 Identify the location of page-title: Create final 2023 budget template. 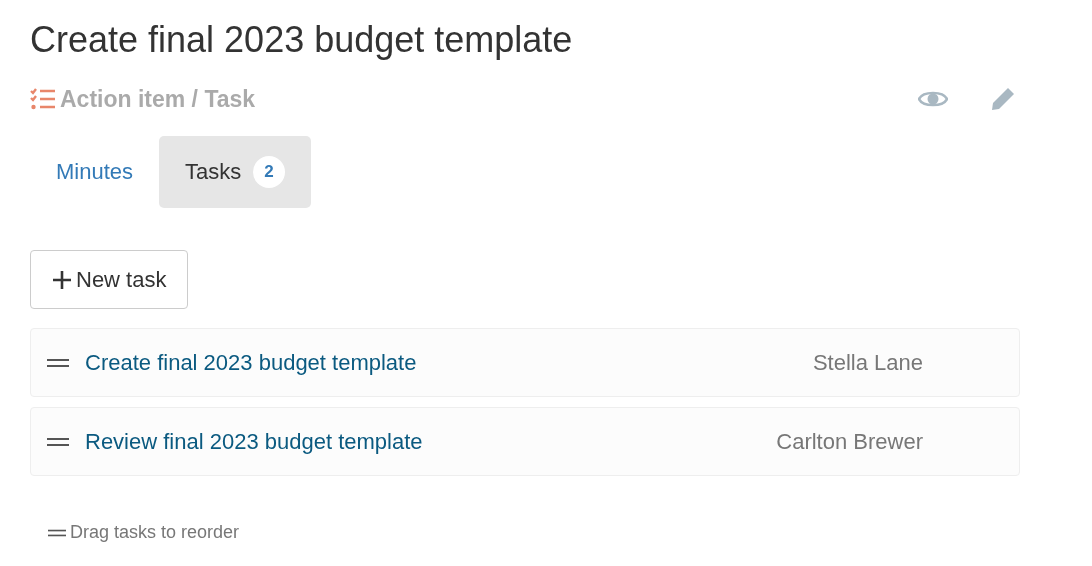
(302, 40).